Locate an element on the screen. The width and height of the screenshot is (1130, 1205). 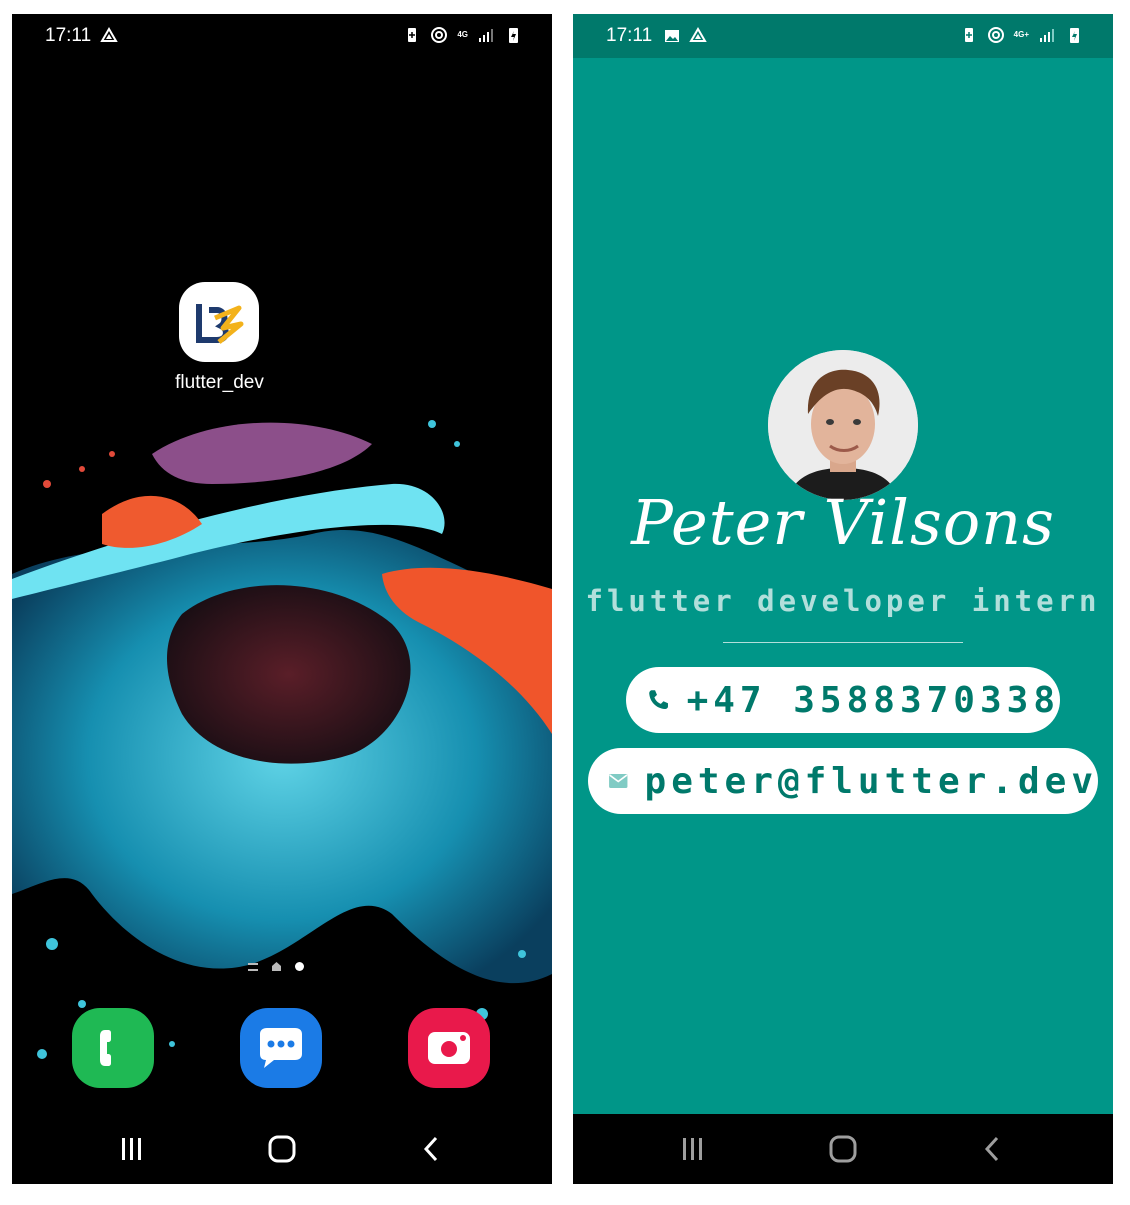
camera-icon is located at coordinates (449, 1048).